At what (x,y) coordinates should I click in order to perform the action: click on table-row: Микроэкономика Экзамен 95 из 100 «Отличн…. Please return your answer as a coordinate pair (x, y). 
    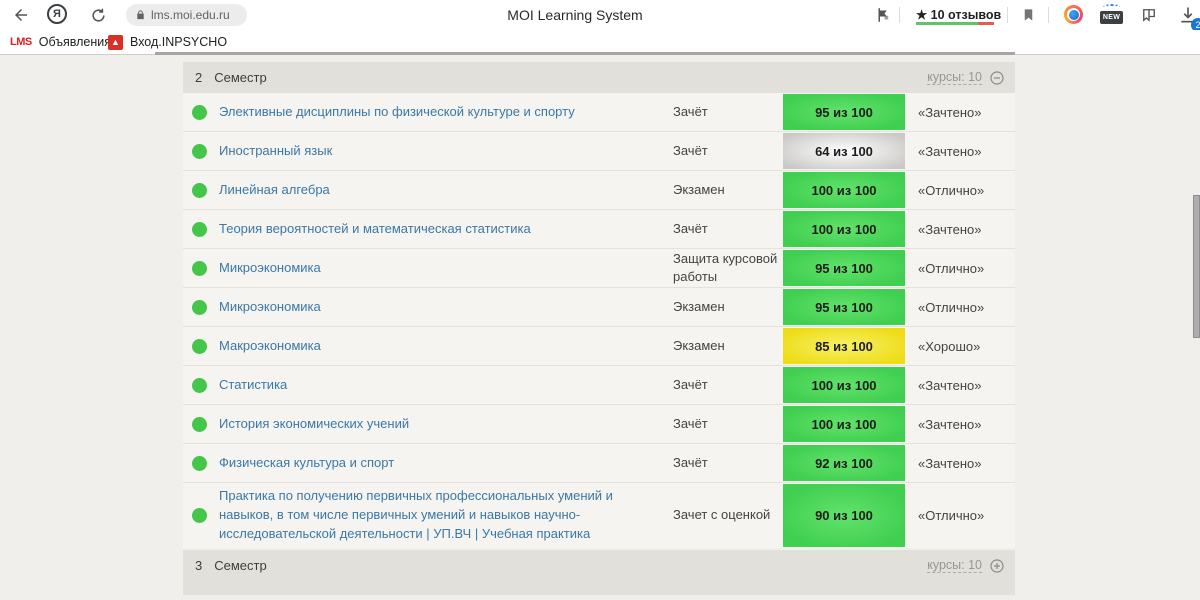
    Looking at the image, I should click on (599, 306).